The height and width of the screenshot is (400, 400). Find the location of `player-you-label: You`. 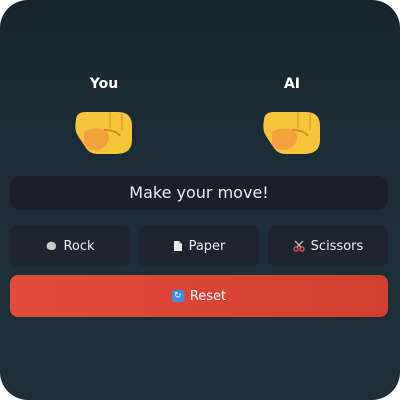

player-you-label: You is located at coordinates (104, 84).